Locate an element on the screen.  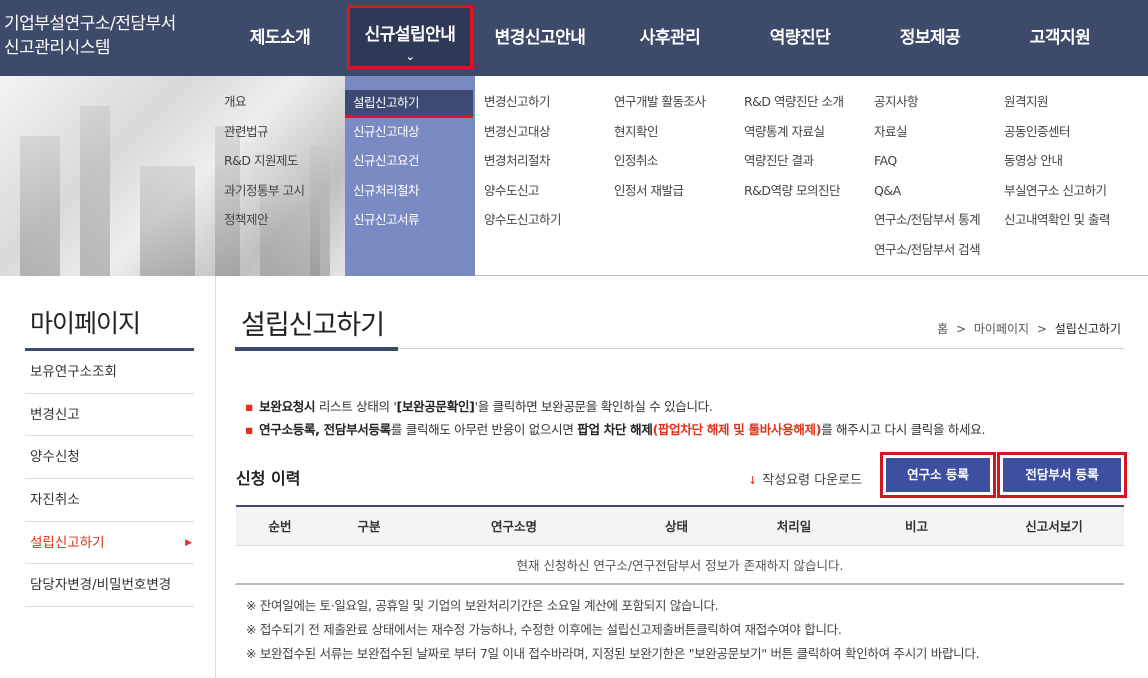
notice-text: 리스트 상태의 ' is located at coordinates (356, 406).